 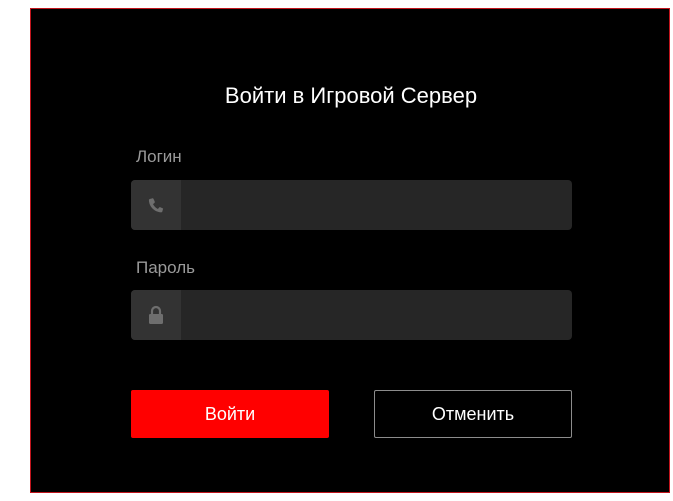 I want to click on login-label: Логин, so click(x=159, y=156).